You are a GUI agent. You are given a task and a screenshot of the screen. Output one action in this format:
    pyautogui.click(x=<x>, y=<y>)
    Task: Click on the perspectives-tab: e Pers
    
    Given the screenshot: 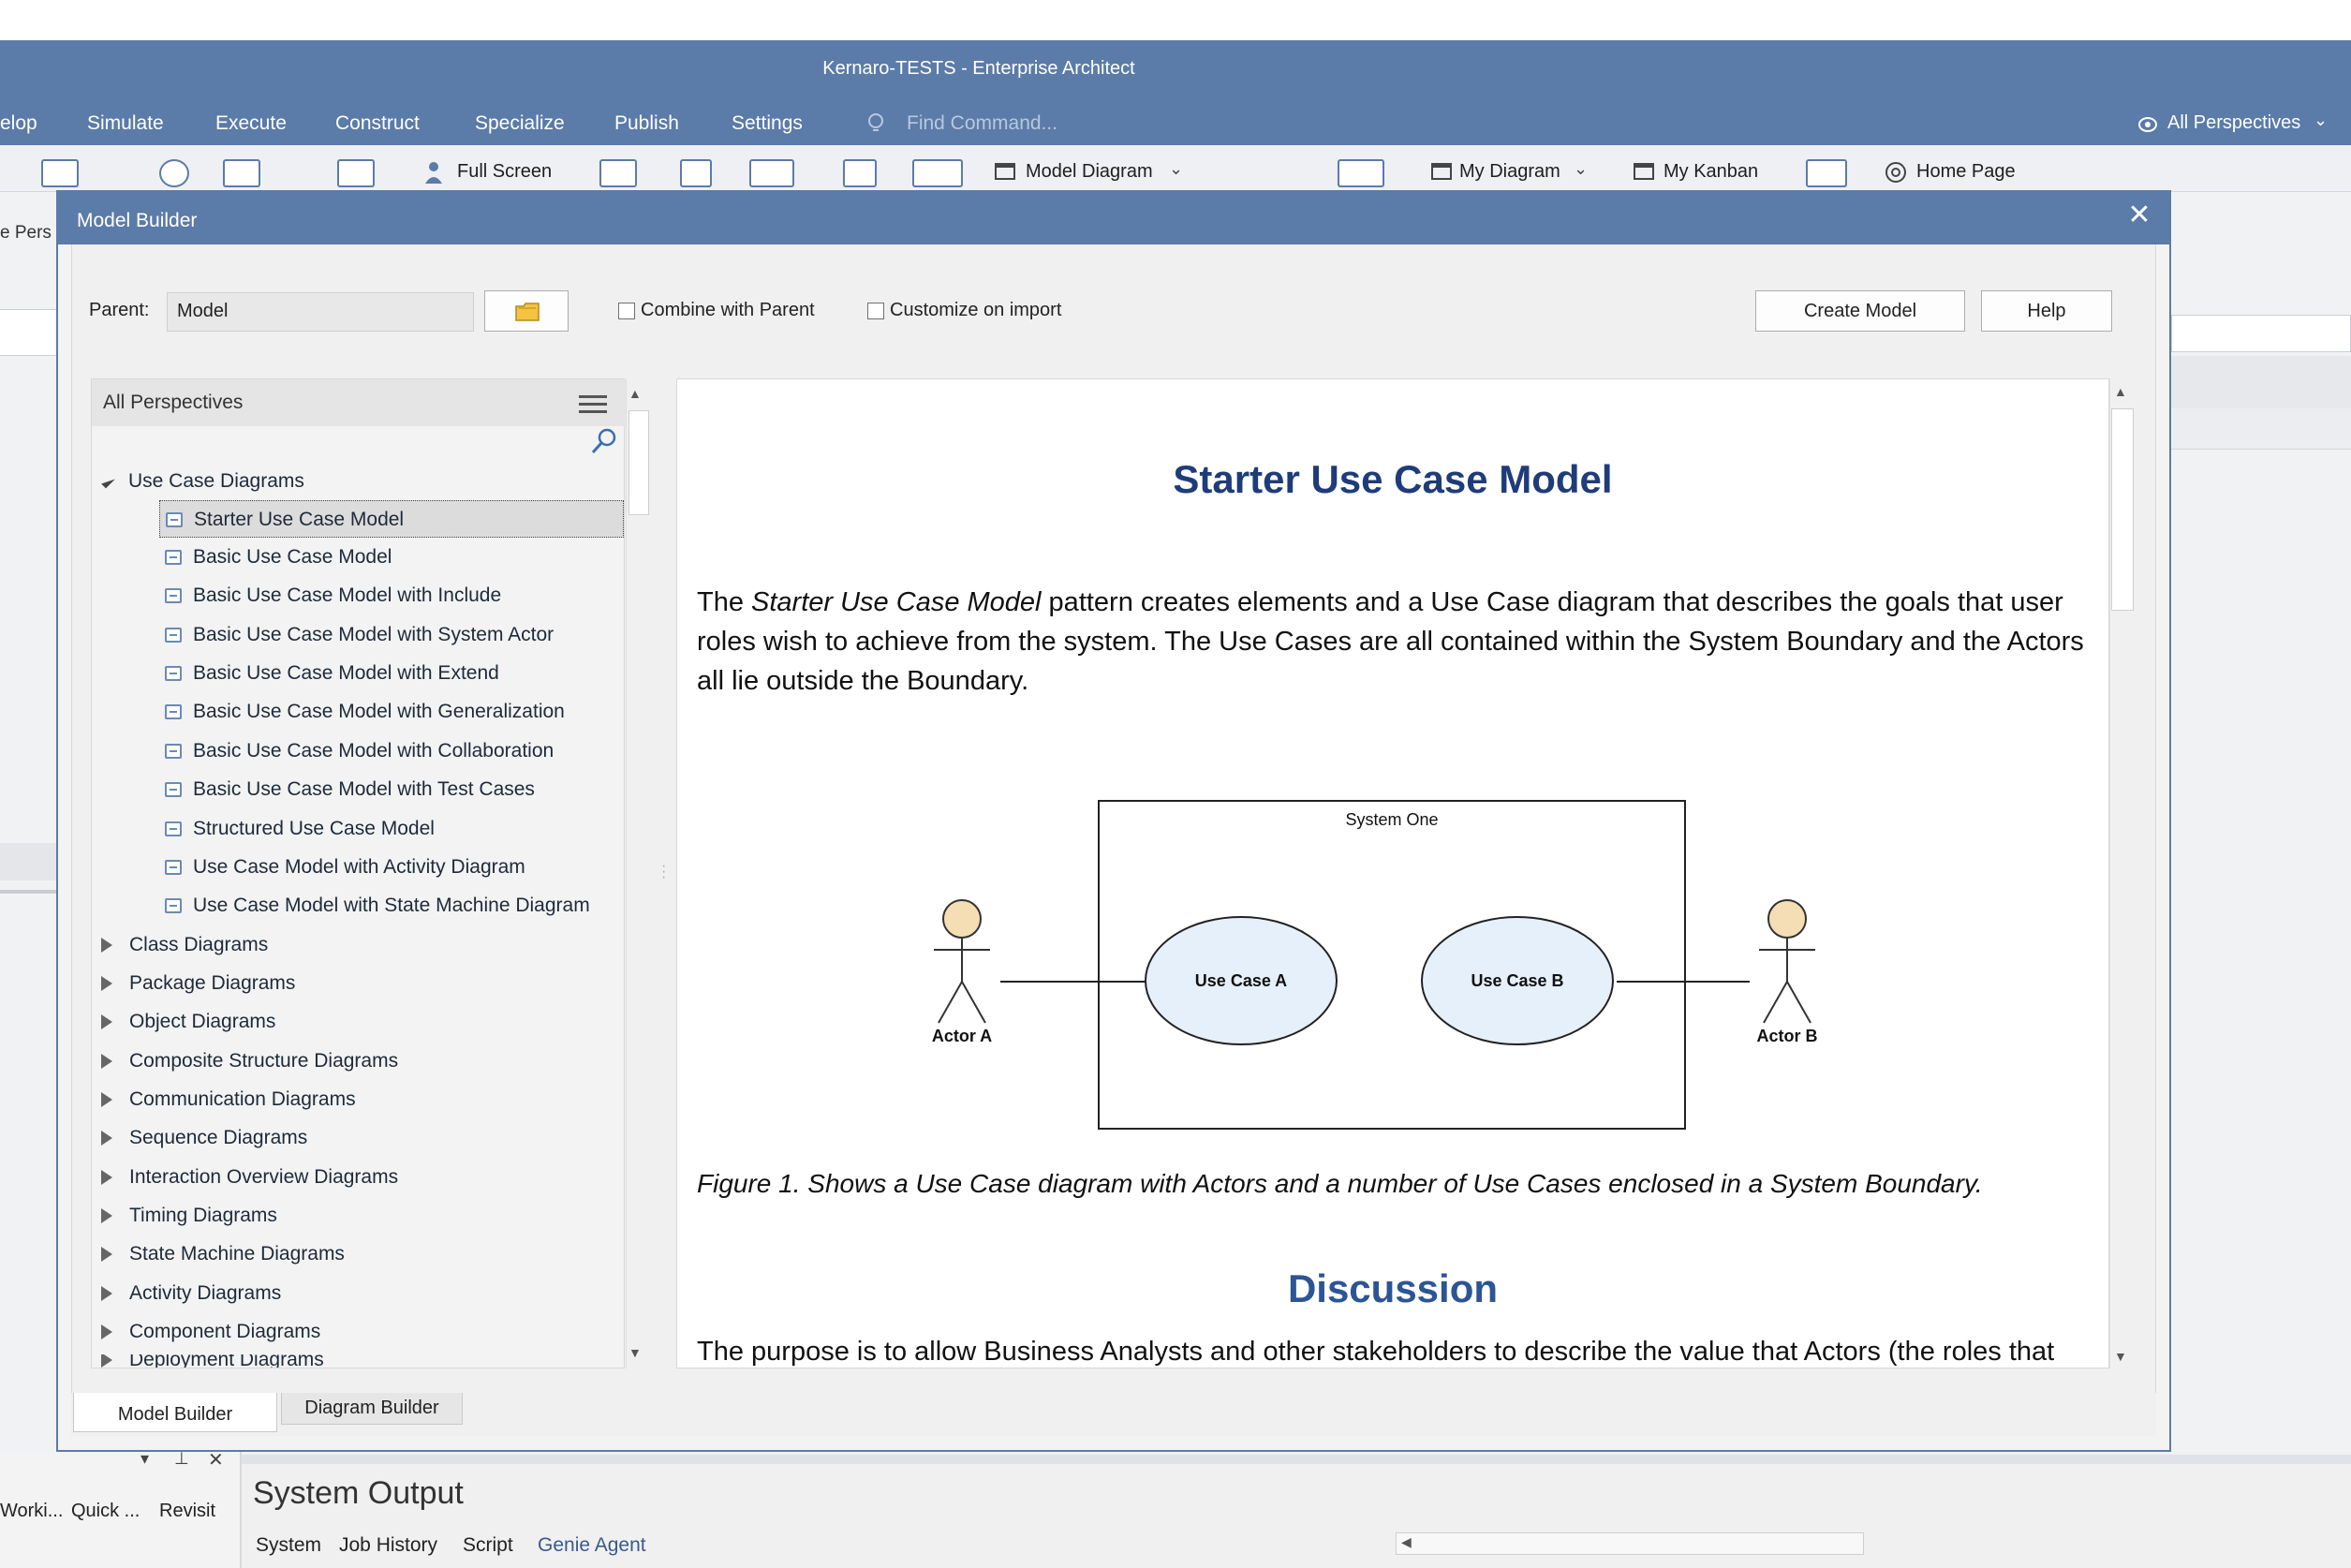 What is the action you would take?
    pyautogui.click(x=26, y=233)
    